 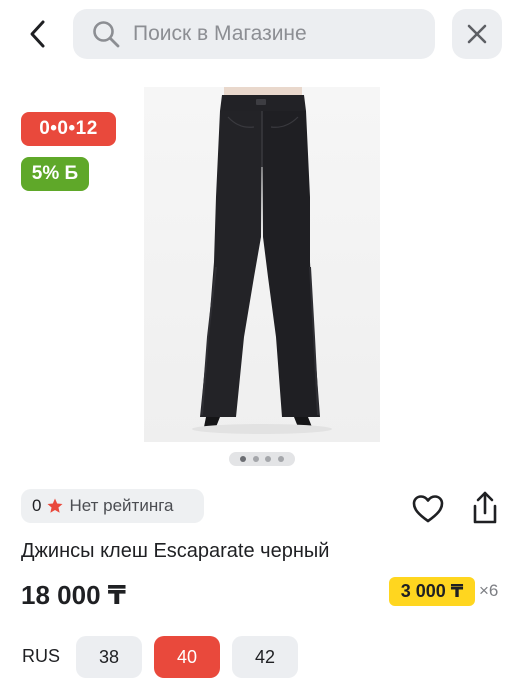 I want to click on product-price: 18 000 ₸, so click(x=73, y=595).